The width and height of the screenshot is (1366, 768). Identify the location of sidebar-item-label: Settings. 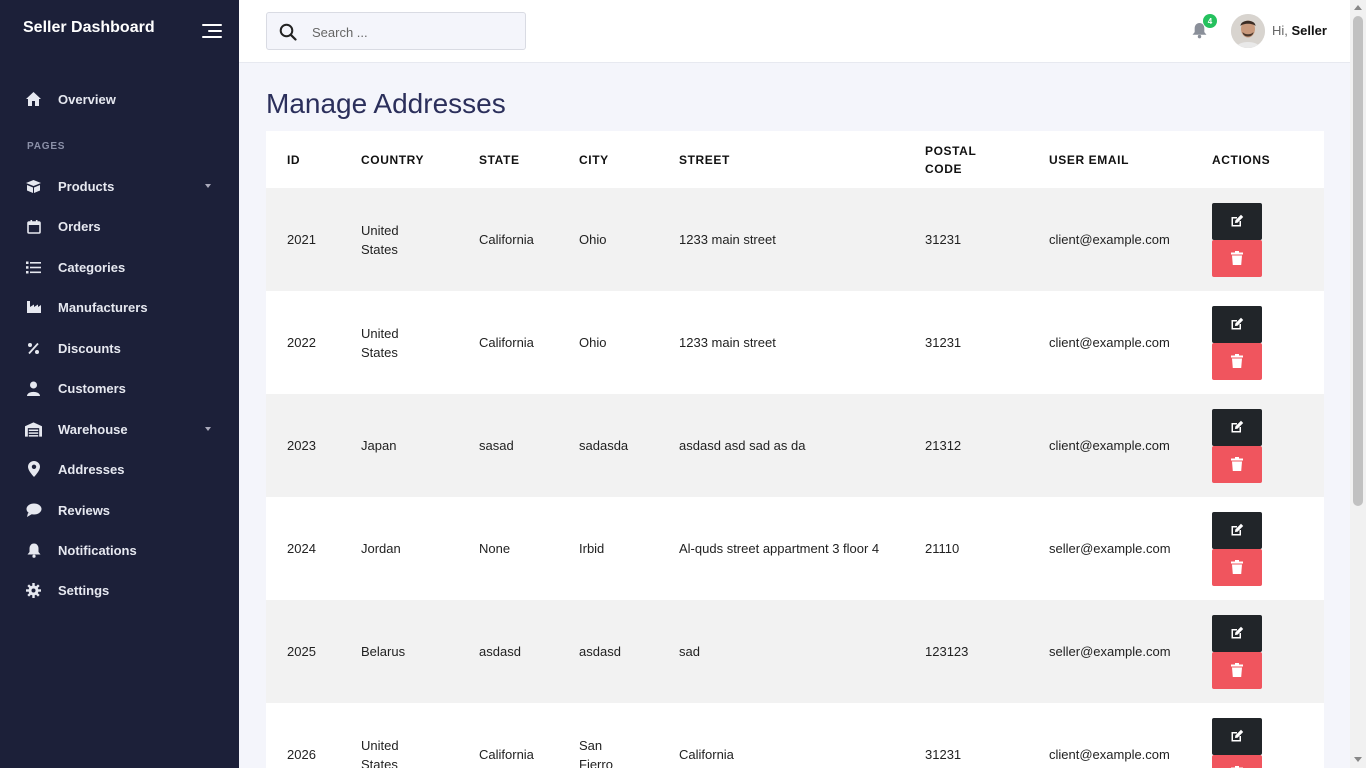
(84, 590).